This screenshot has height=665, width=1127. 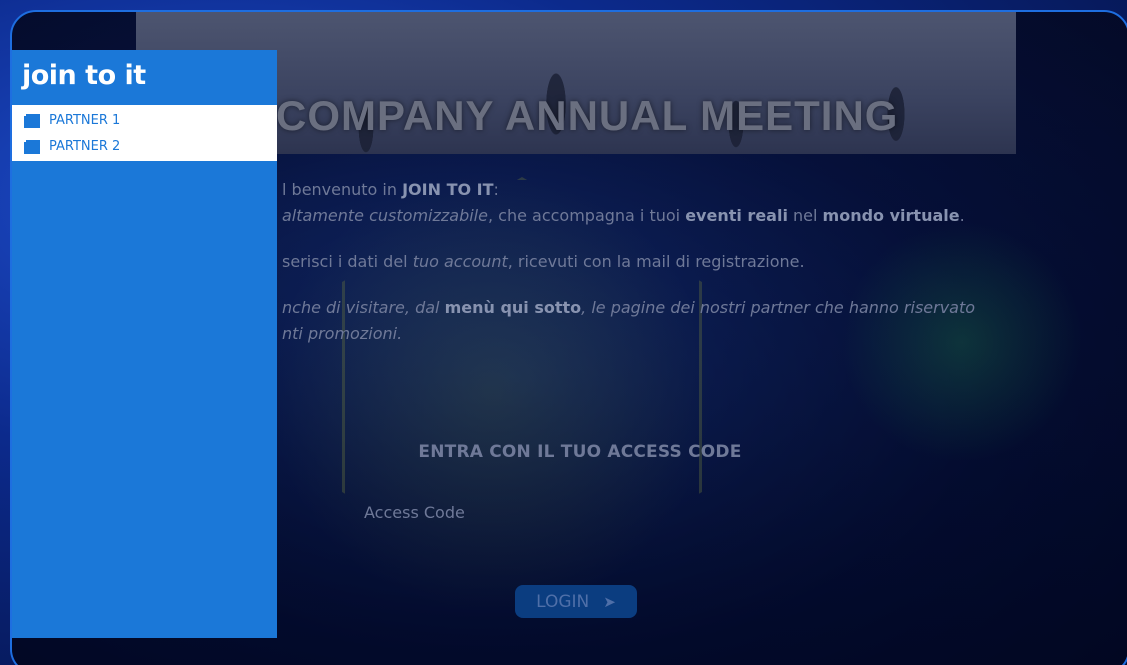 I want to click on access-code-input, so click(x=574, y=512).